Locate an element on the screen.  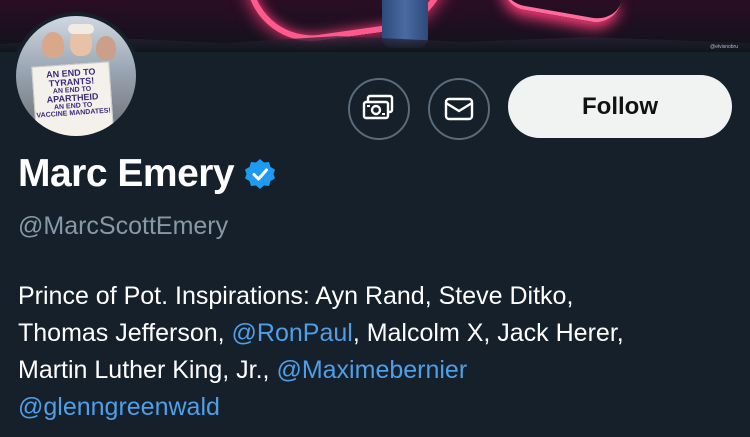
message-button is located at coordinates (459, 109).